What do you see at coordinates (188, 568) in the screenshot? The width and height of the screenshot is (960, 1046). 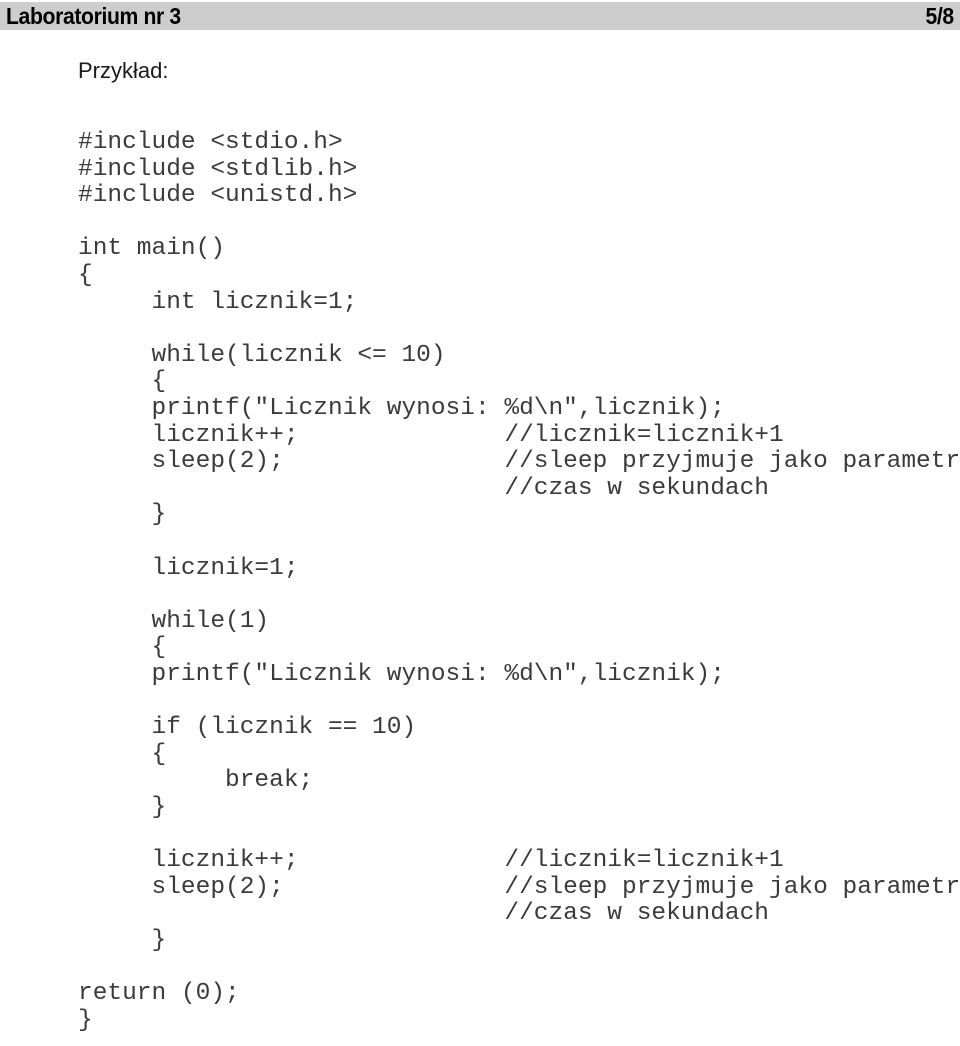 I see `code-line: licznik=1;` at bounding box center [188, 568].